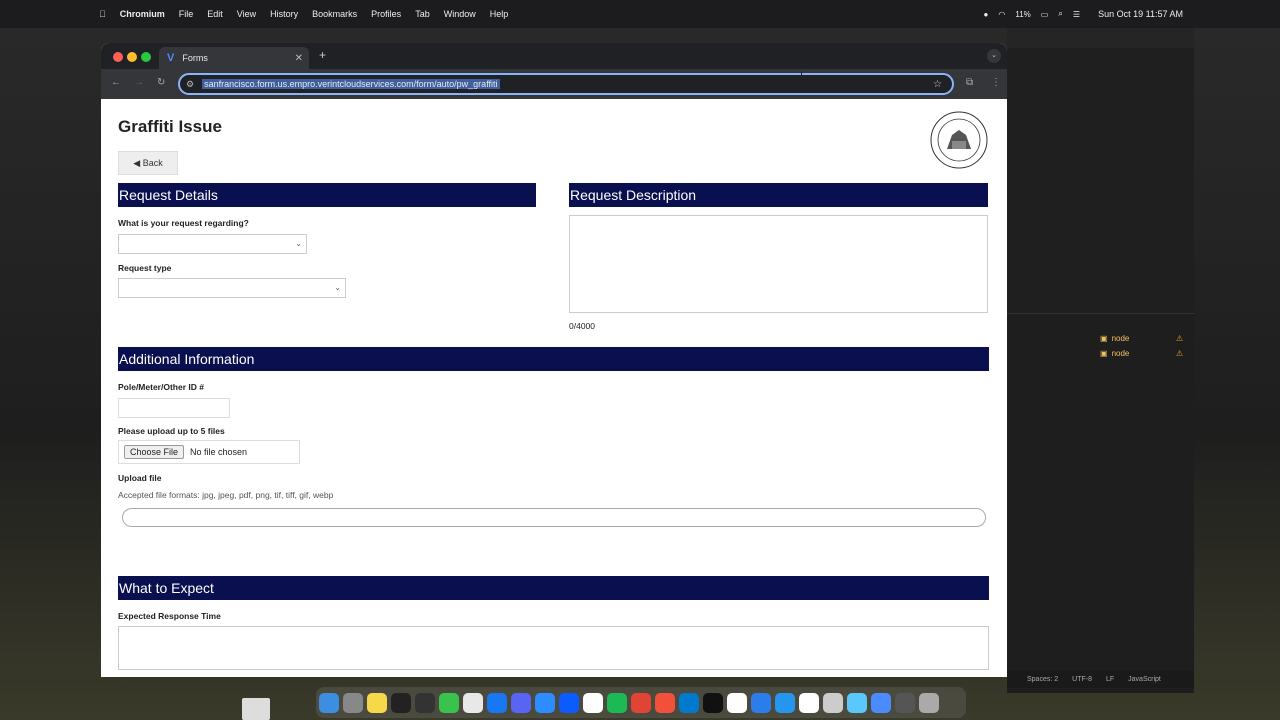 This screenshot has width=1280, height=720. What do you see at coordinates (284, 14) in the screenshot?
I see `menu-history: History` at bounding box center [284, 14].